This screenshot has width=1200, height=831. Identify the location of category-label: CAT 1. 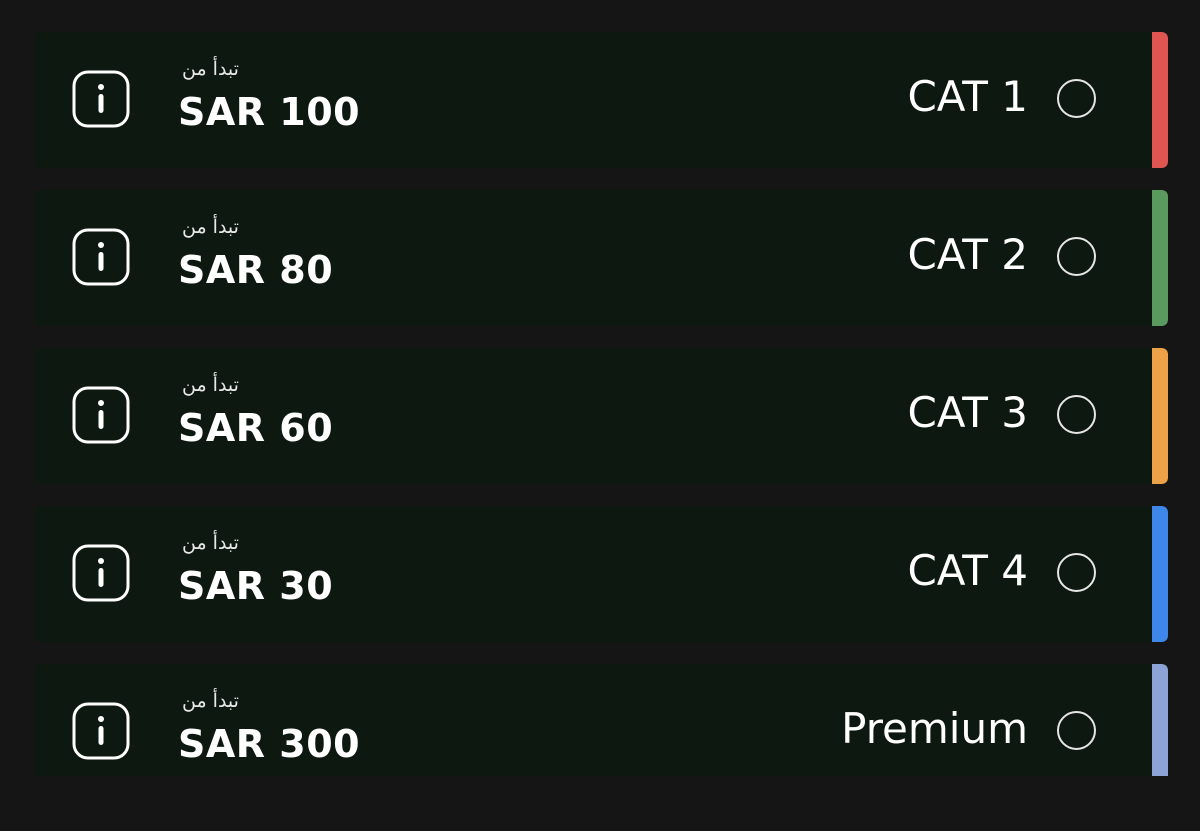
(967, 96).